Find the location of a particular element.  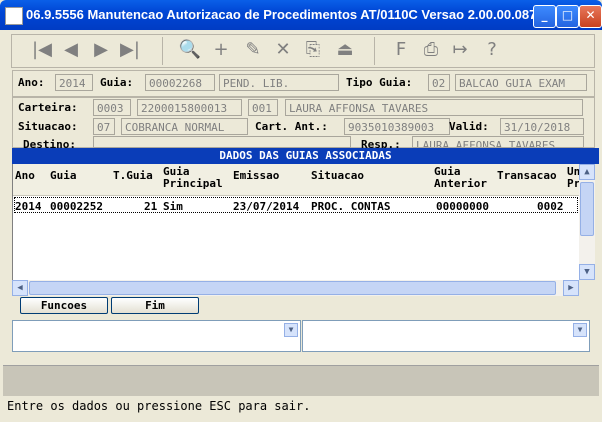

ano-label: Ano: is located at coordinates (31, 82).